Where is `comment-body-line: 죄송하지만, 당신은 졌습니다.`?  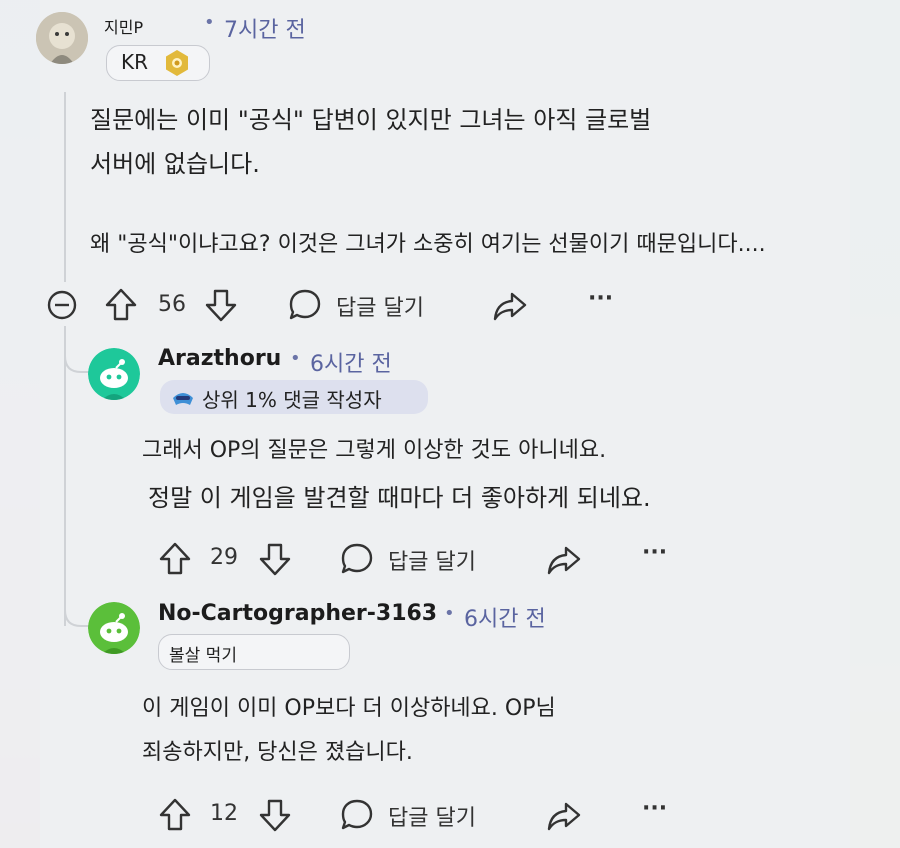
comment-body-line: 죄송하지만, 당신은 졌습니다. is located at coordinates (277, 752).